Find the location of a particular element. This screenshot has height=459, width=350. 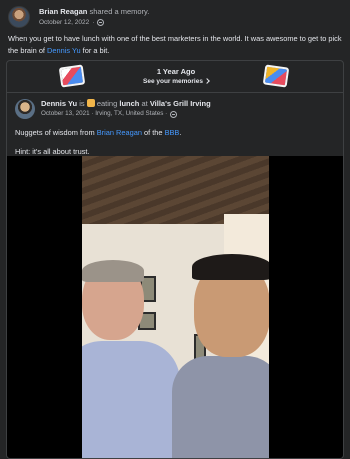

mention-bbb-link: BBB is located at coordinates (172, 132).